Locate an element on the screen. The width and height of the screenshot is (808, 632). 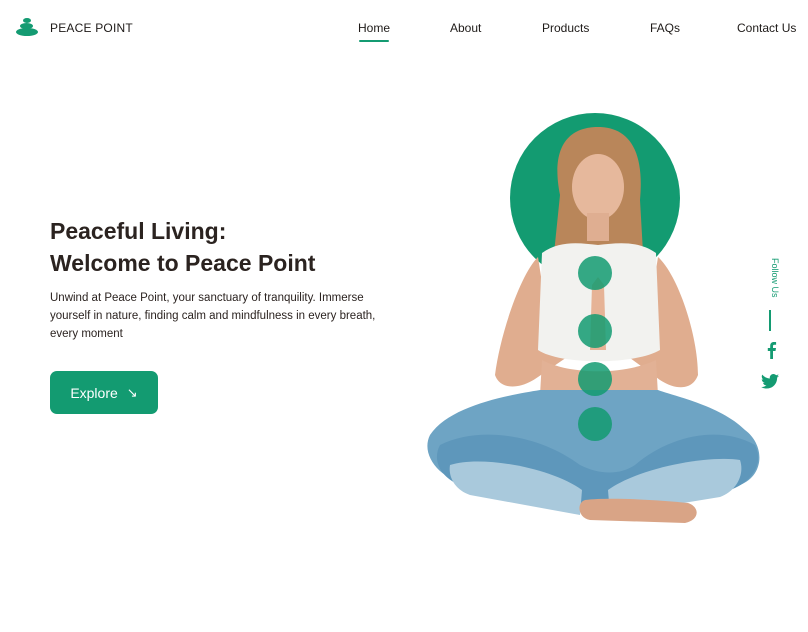
hero-title: Peaceful Living: Welcome to Peace Point is located at coordinates (182, 247).